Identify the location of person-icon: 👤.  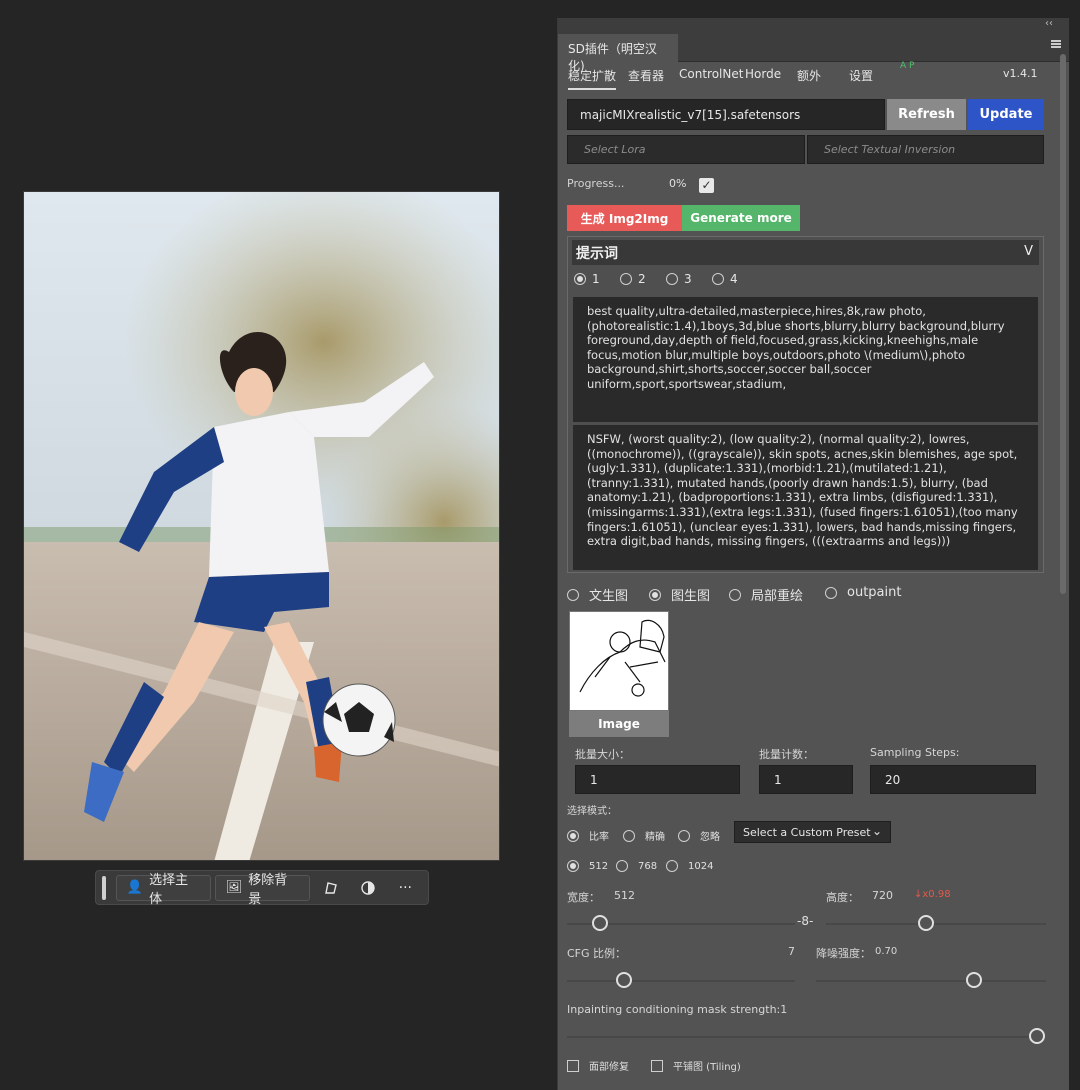
(135, 887).